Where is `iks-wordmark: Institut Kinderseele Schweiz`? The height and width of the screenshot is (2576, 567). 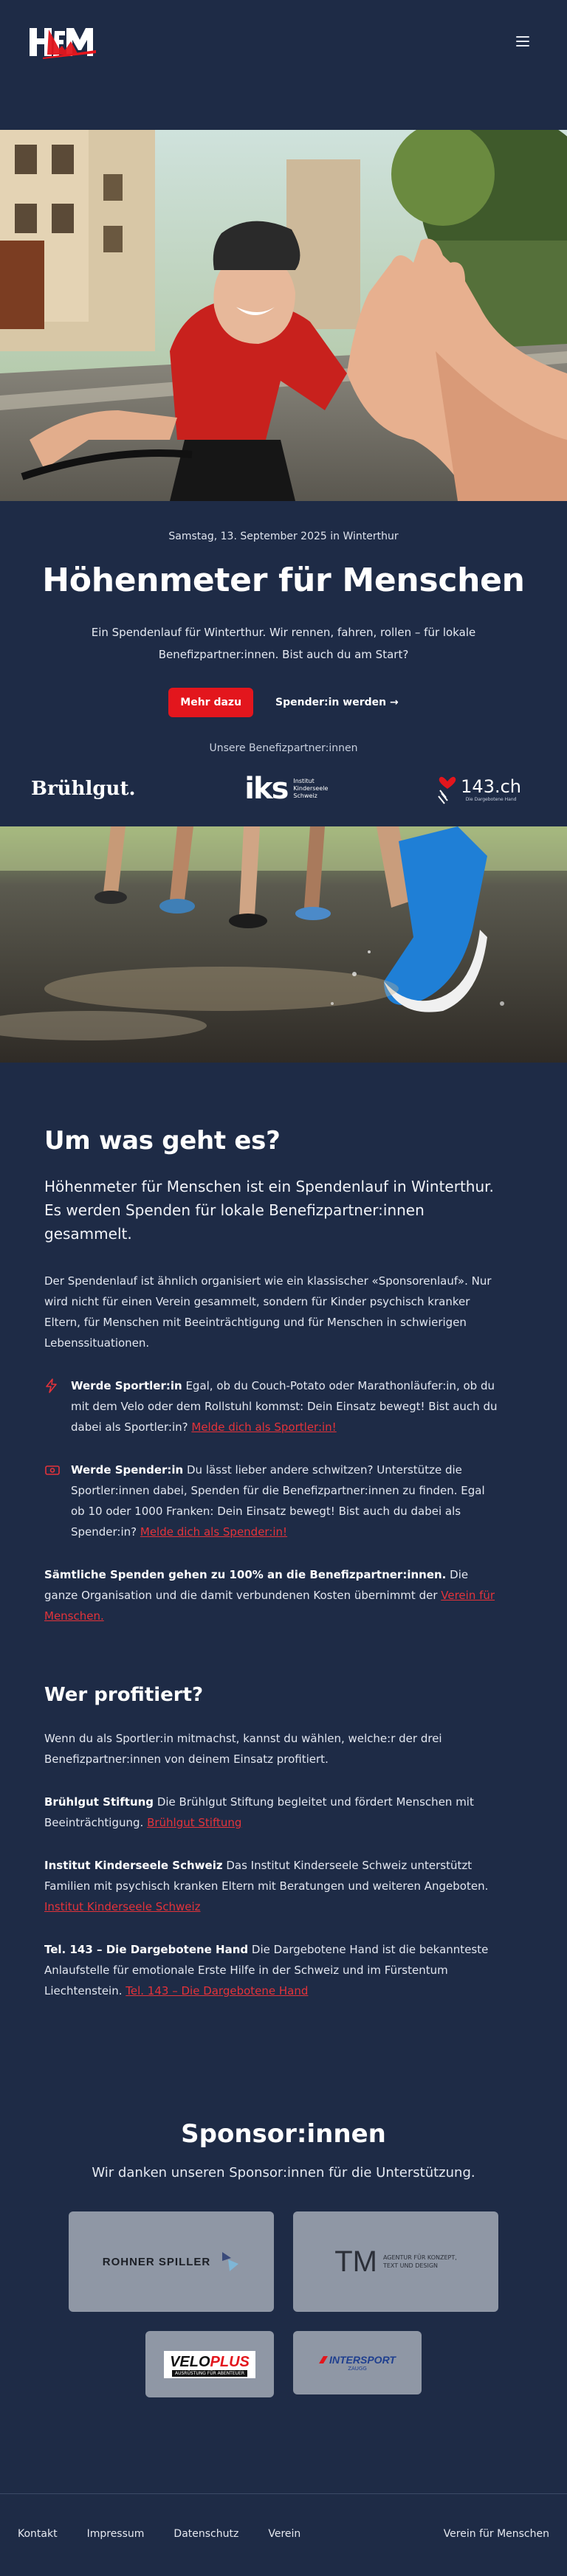 iks-wordmark: Institut Kinderseele Schweiz is located at coordinates (310, 789).